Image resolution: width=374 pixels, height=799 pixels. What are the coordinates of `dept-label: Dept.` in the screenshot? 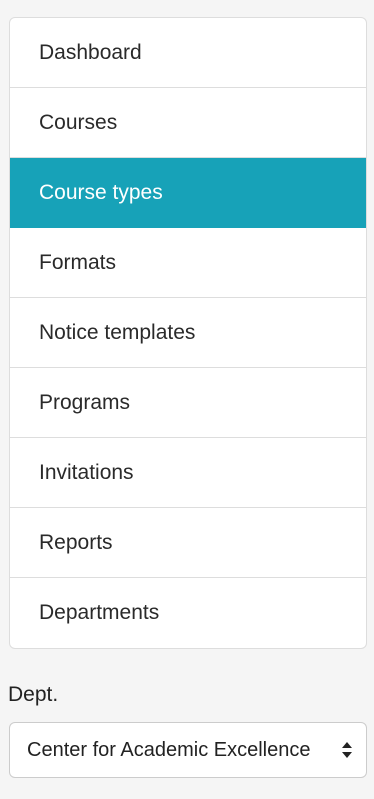 It's located at (33, 694).